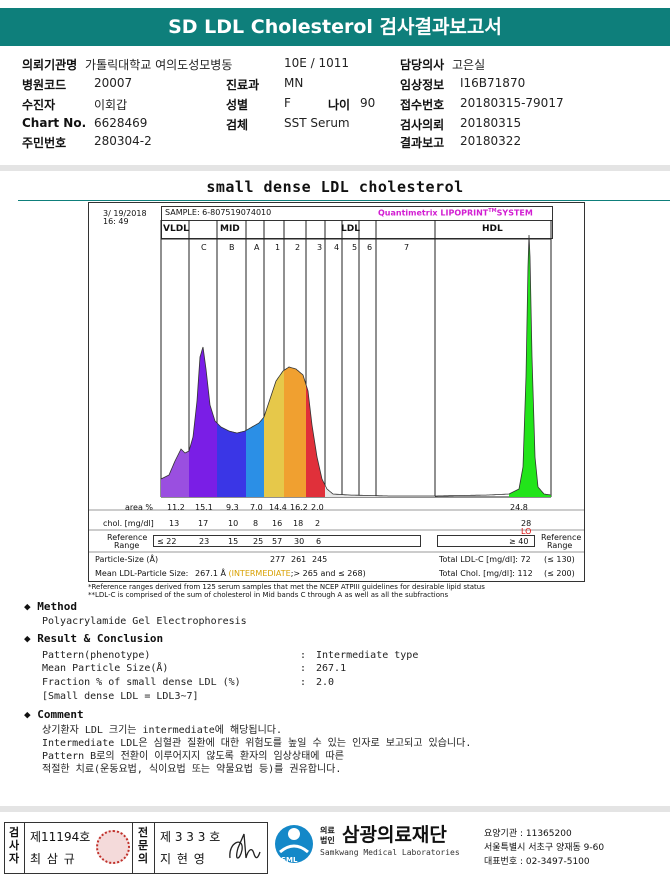  I want to click on chart-no-label: Chart No., so click(54, 123).